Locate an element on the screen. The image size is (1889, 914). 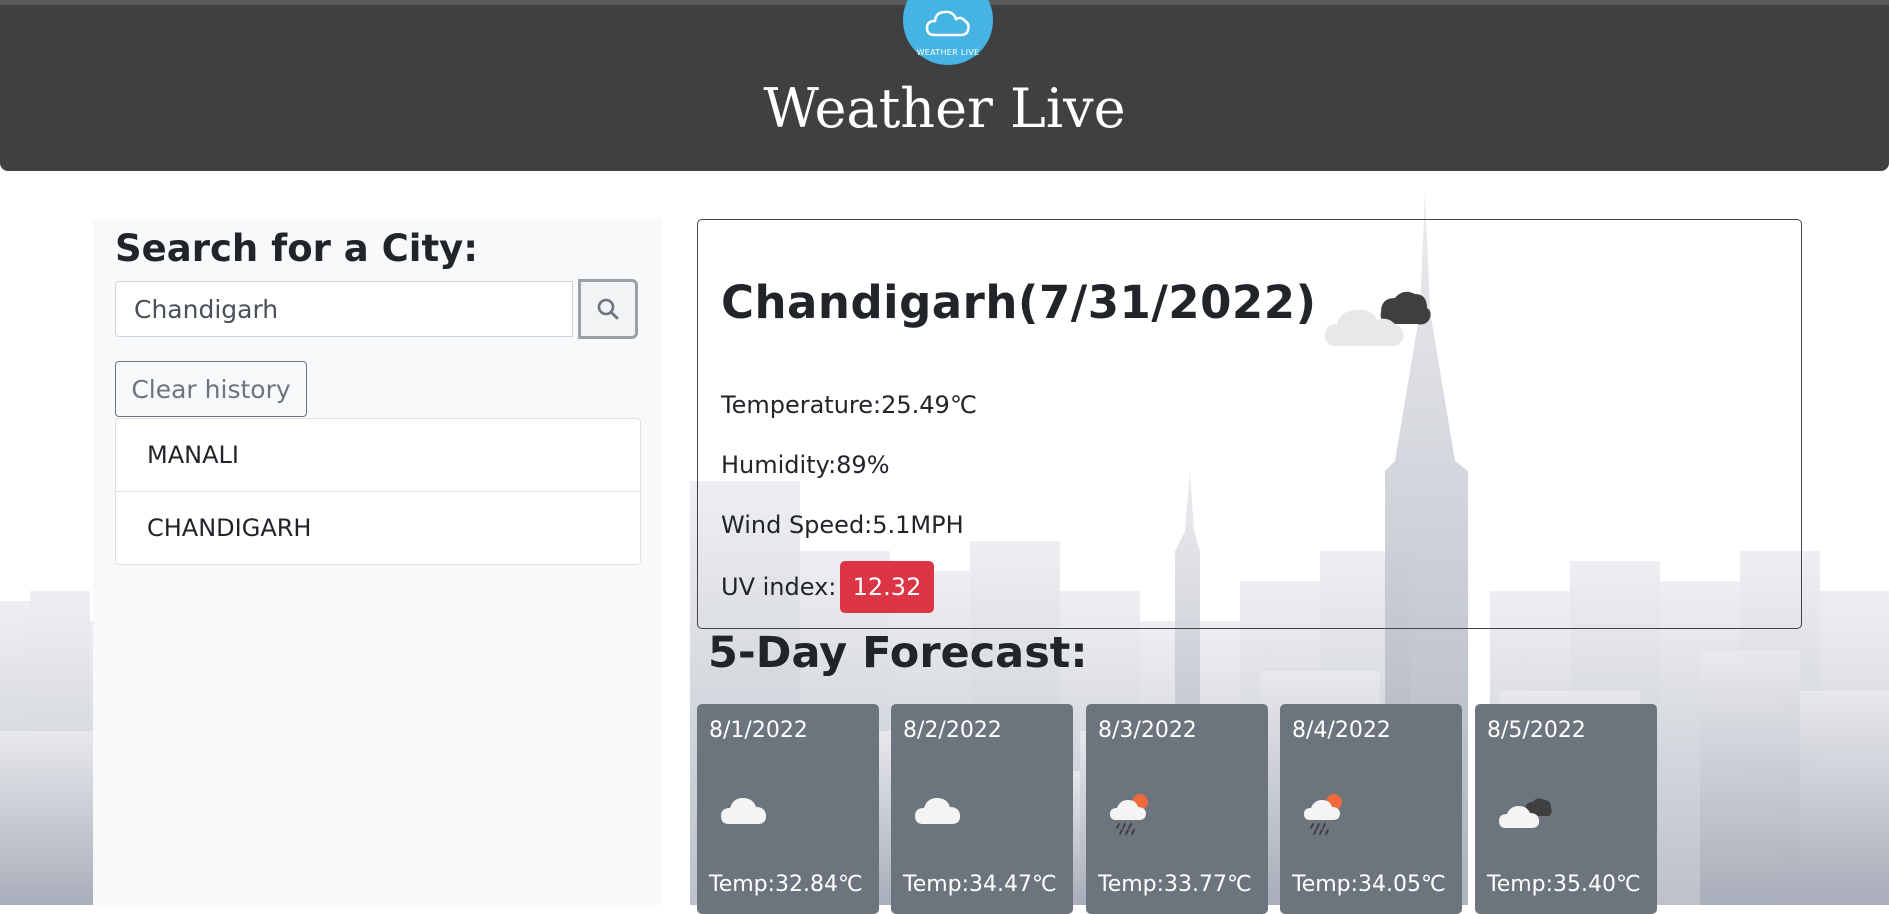
forecast-temp: Temp:34.47℃ is located at coordinates (980, 884).